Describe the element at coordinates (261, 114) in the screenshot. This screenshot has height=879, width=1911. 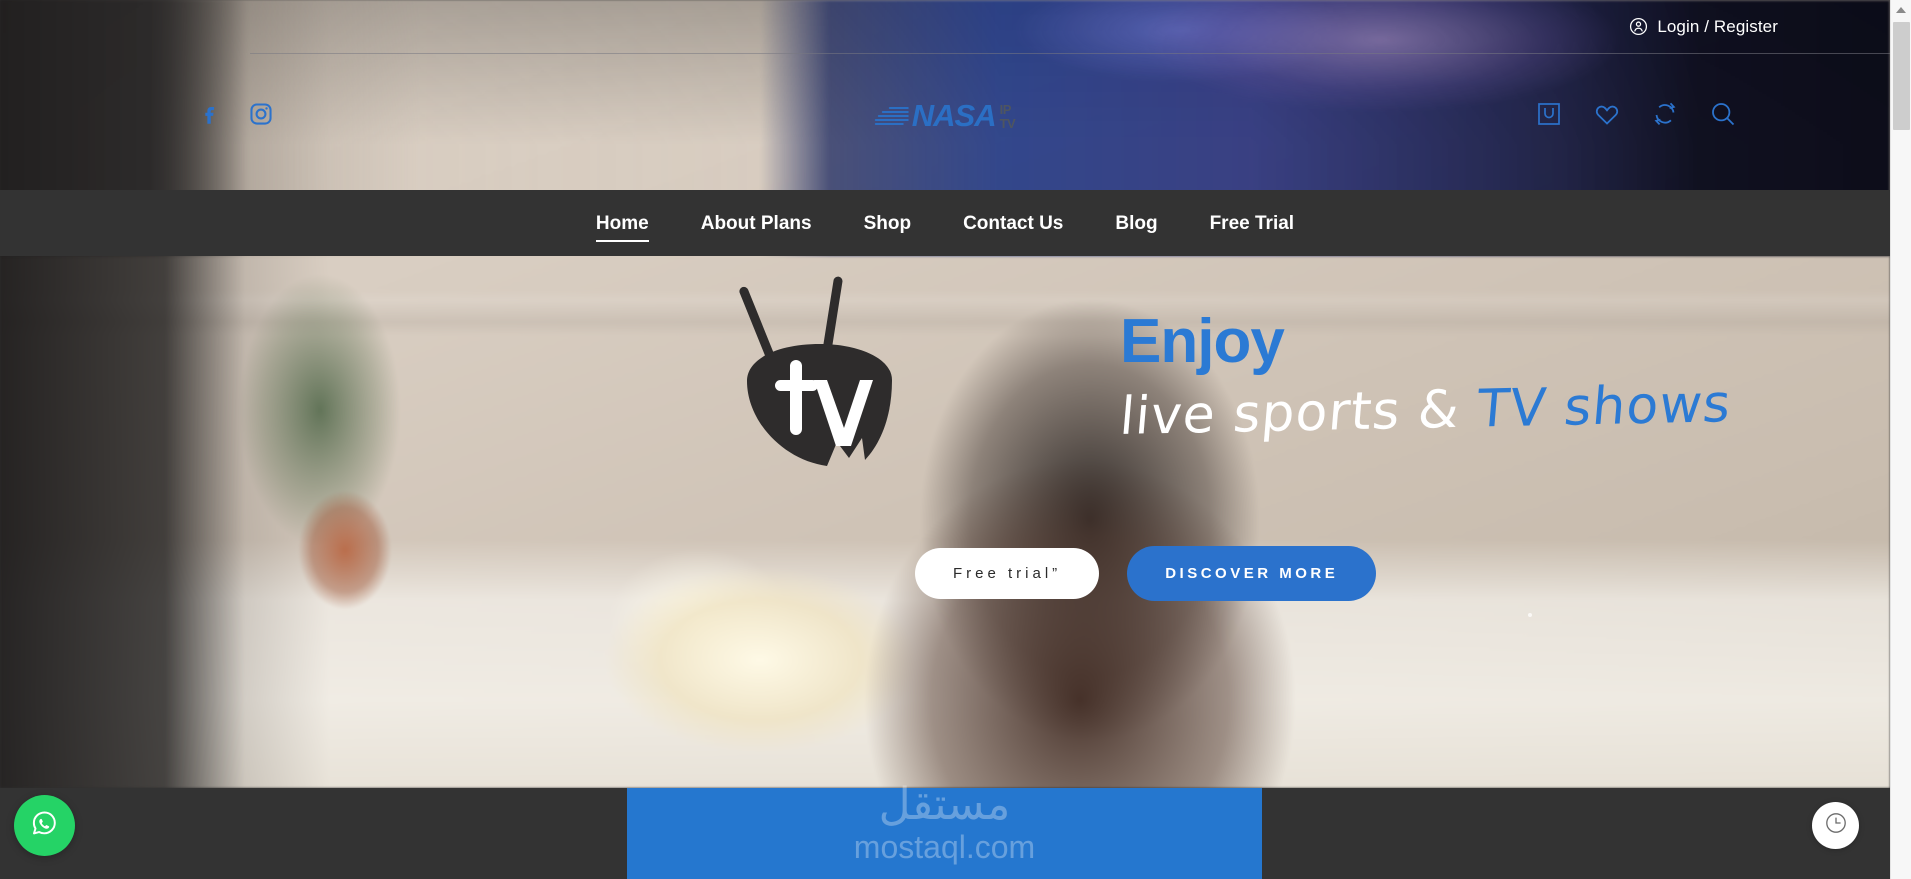
I see `instagram-icon` at that location.